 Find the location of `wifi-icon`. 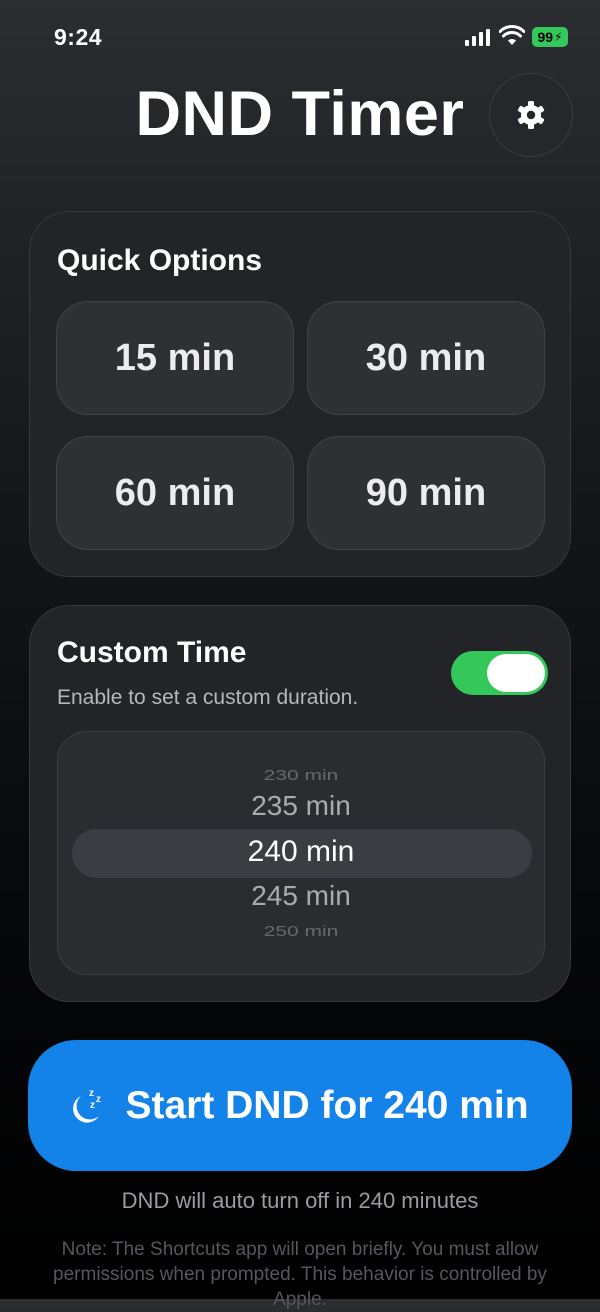

wifi-icon is located at coordinates (512, 35).